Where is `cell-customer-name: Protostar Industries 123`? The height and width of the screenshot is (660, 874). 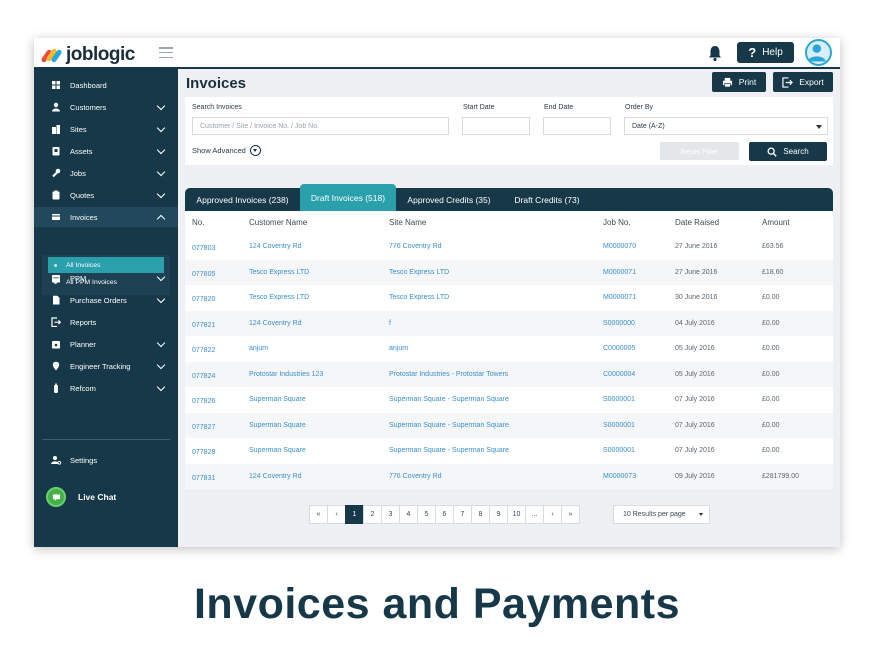 cell-customer-name: Protostar Industries 123 is located at coordinates (286, 374).